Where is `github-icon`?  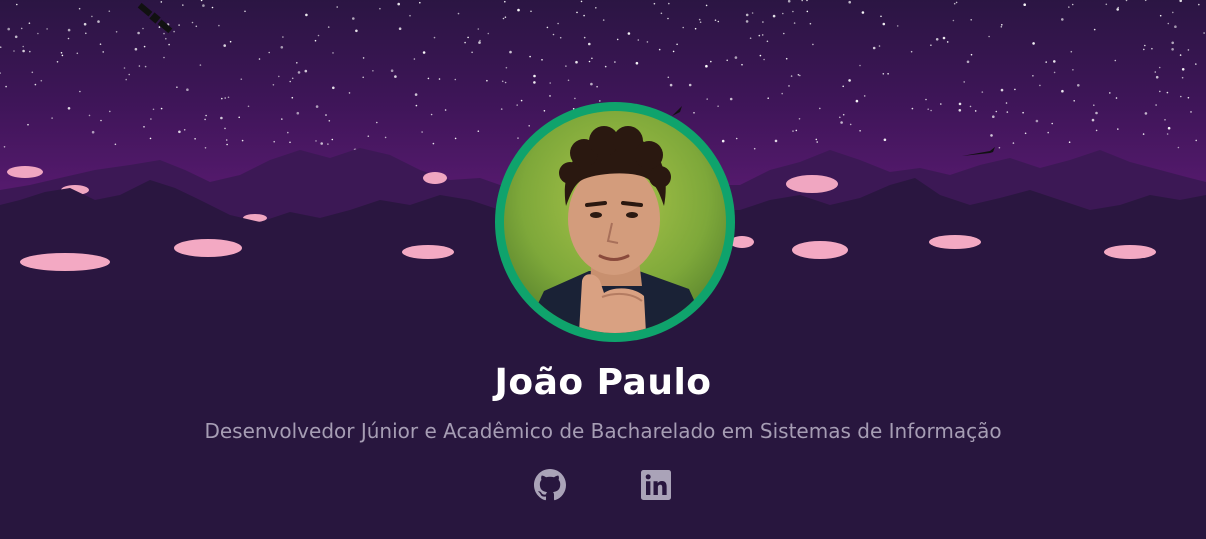 github-icon is located at coordinates (550, 485).